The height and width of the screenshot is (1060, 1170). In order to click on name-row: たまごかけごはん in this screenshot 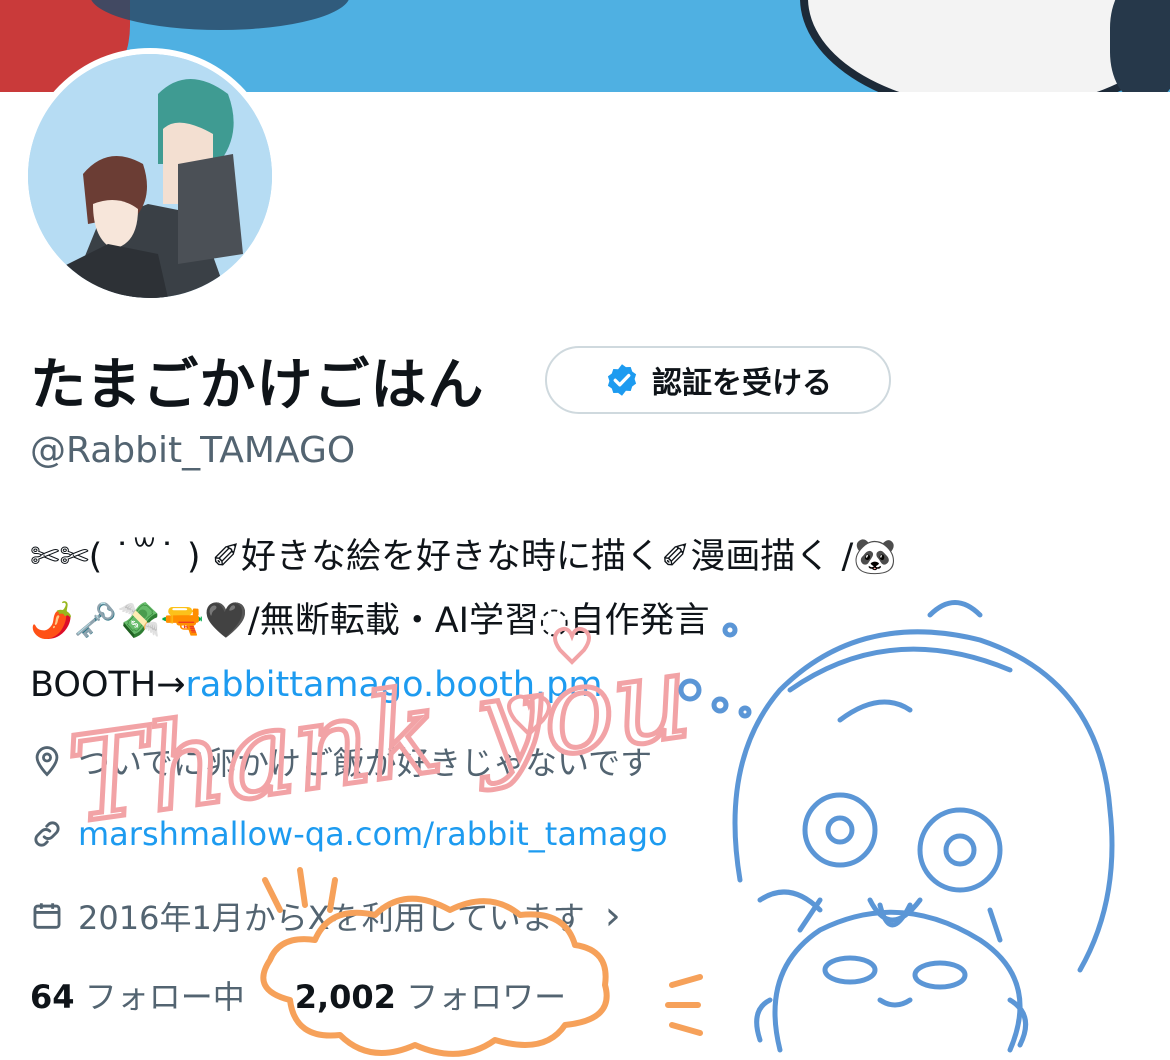, I will do `click(257, 380)`.